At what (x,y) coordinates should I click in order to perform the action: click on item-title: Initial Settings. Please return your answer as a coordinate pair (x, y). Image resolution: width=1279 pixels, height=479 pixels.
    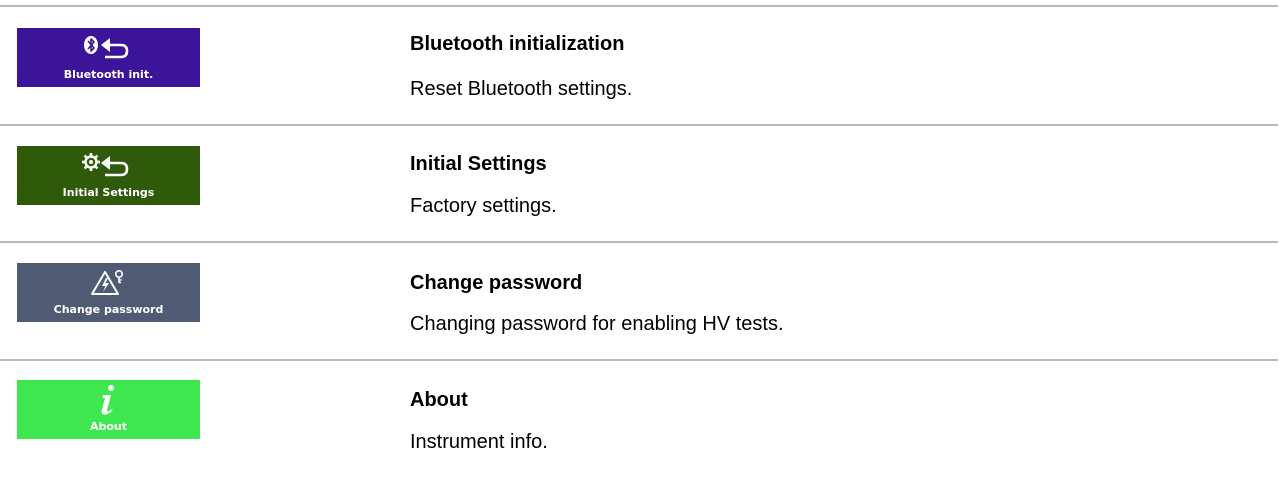
    Looking at the image, I should click on (478, 164).